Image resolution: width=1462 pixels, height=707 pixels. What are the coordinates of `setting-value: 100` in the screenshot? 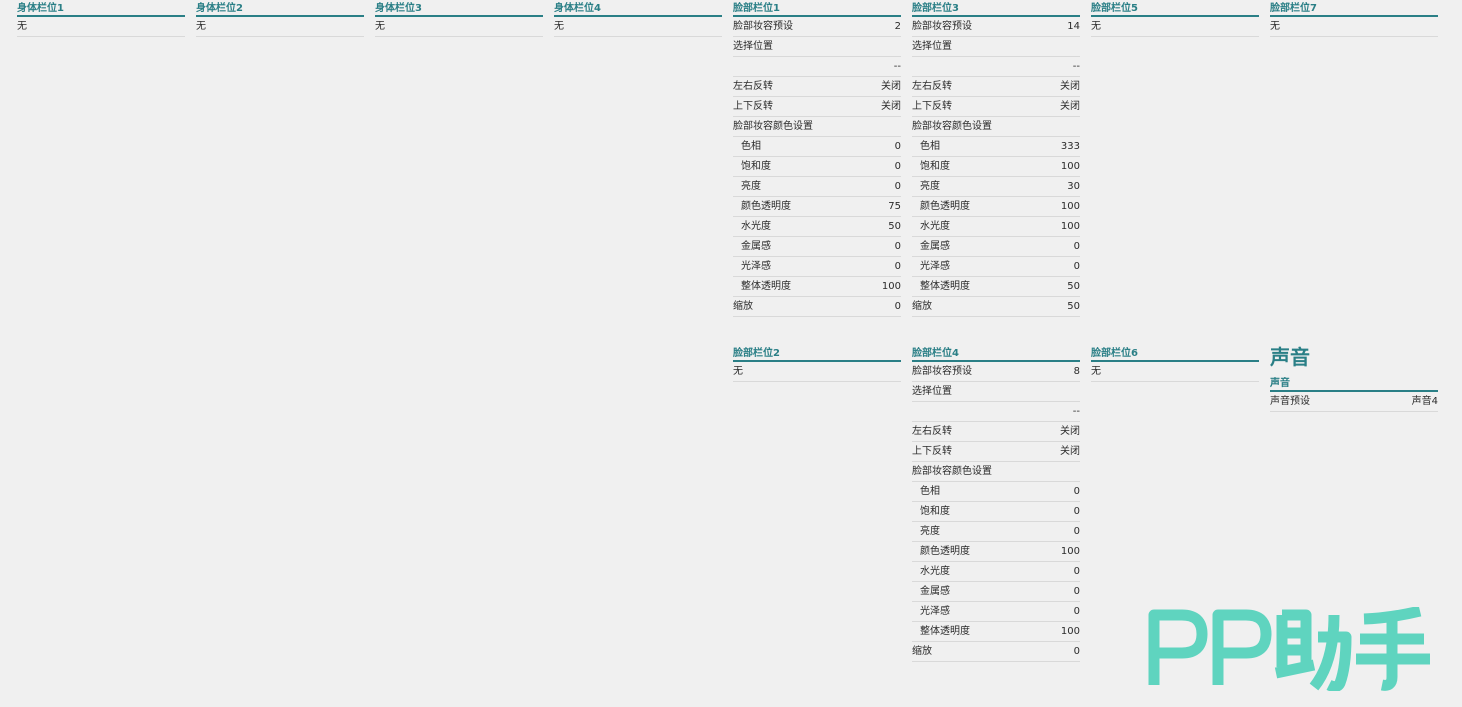 It's located at (1070, 226).